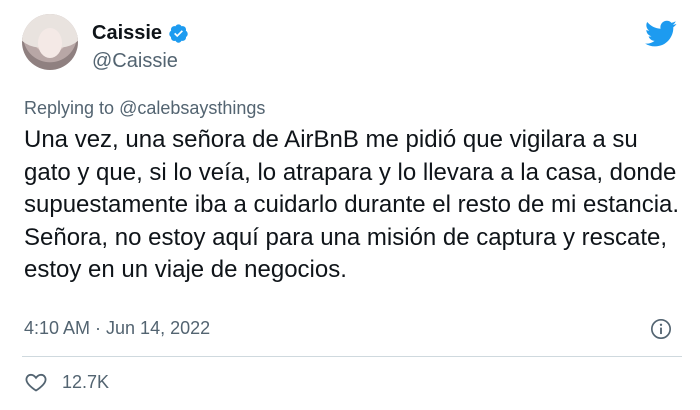  Describe the element at coordinates (36, 382) in the screenshot. I see `heart-icon` at that location.